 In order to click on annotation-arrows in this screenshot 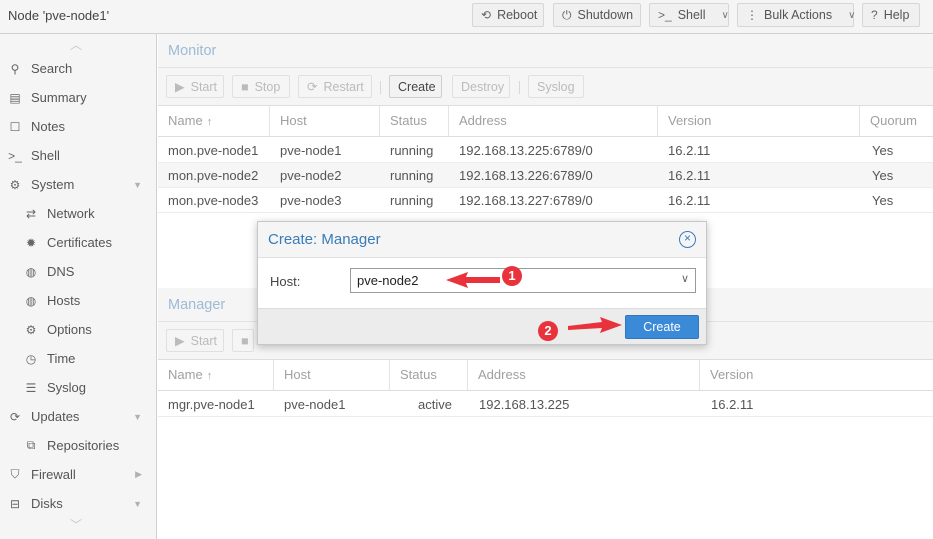, I will do `click(534, 302)`.